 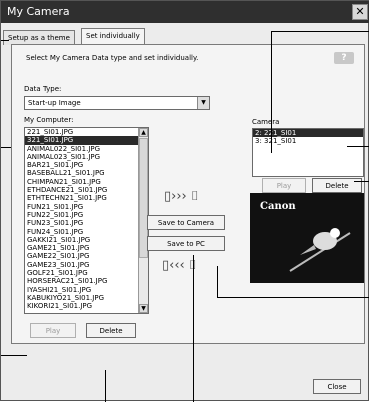 I want to click on list-item: HORSERAC21_SI01.JPG, so click(x=86, y=281).